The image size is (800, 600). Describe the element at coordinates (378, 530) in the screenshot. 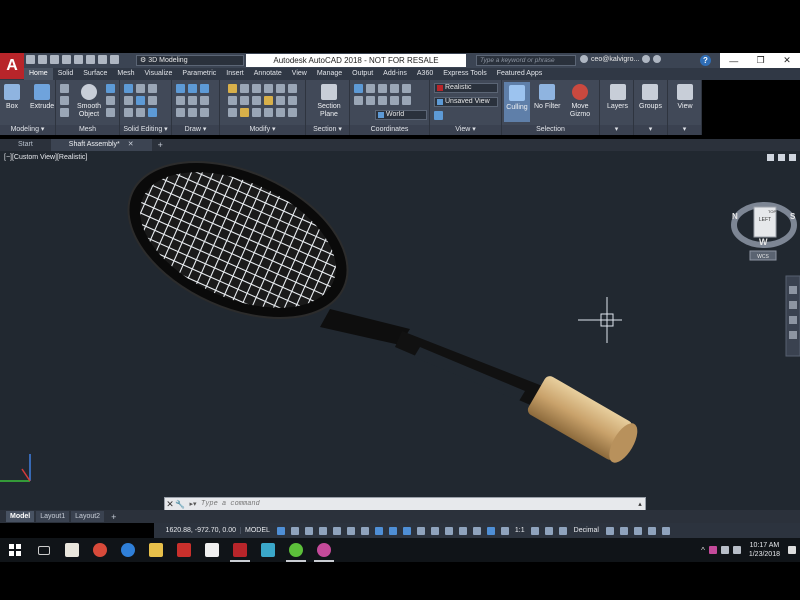

I see `object-snap-tracking-icon` at that location.